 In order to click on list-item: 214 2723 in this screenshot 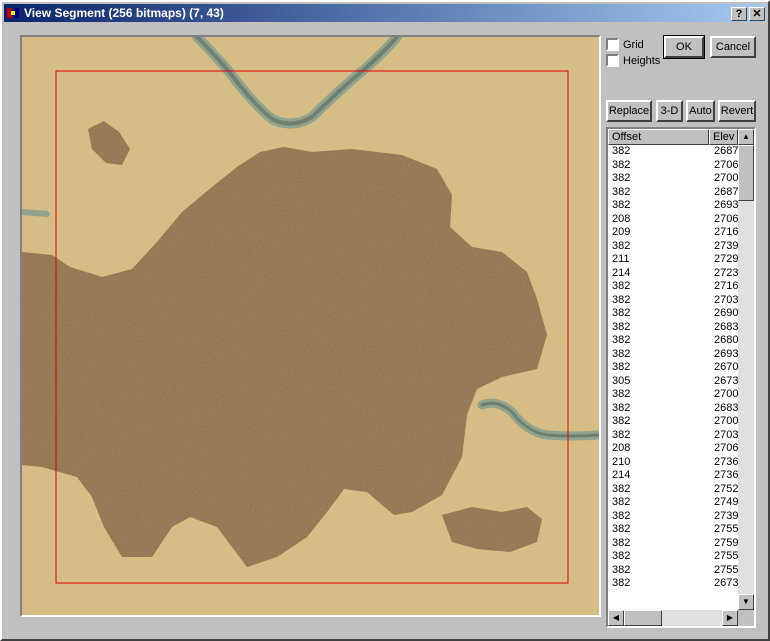, I will do `click(673, 274)`.